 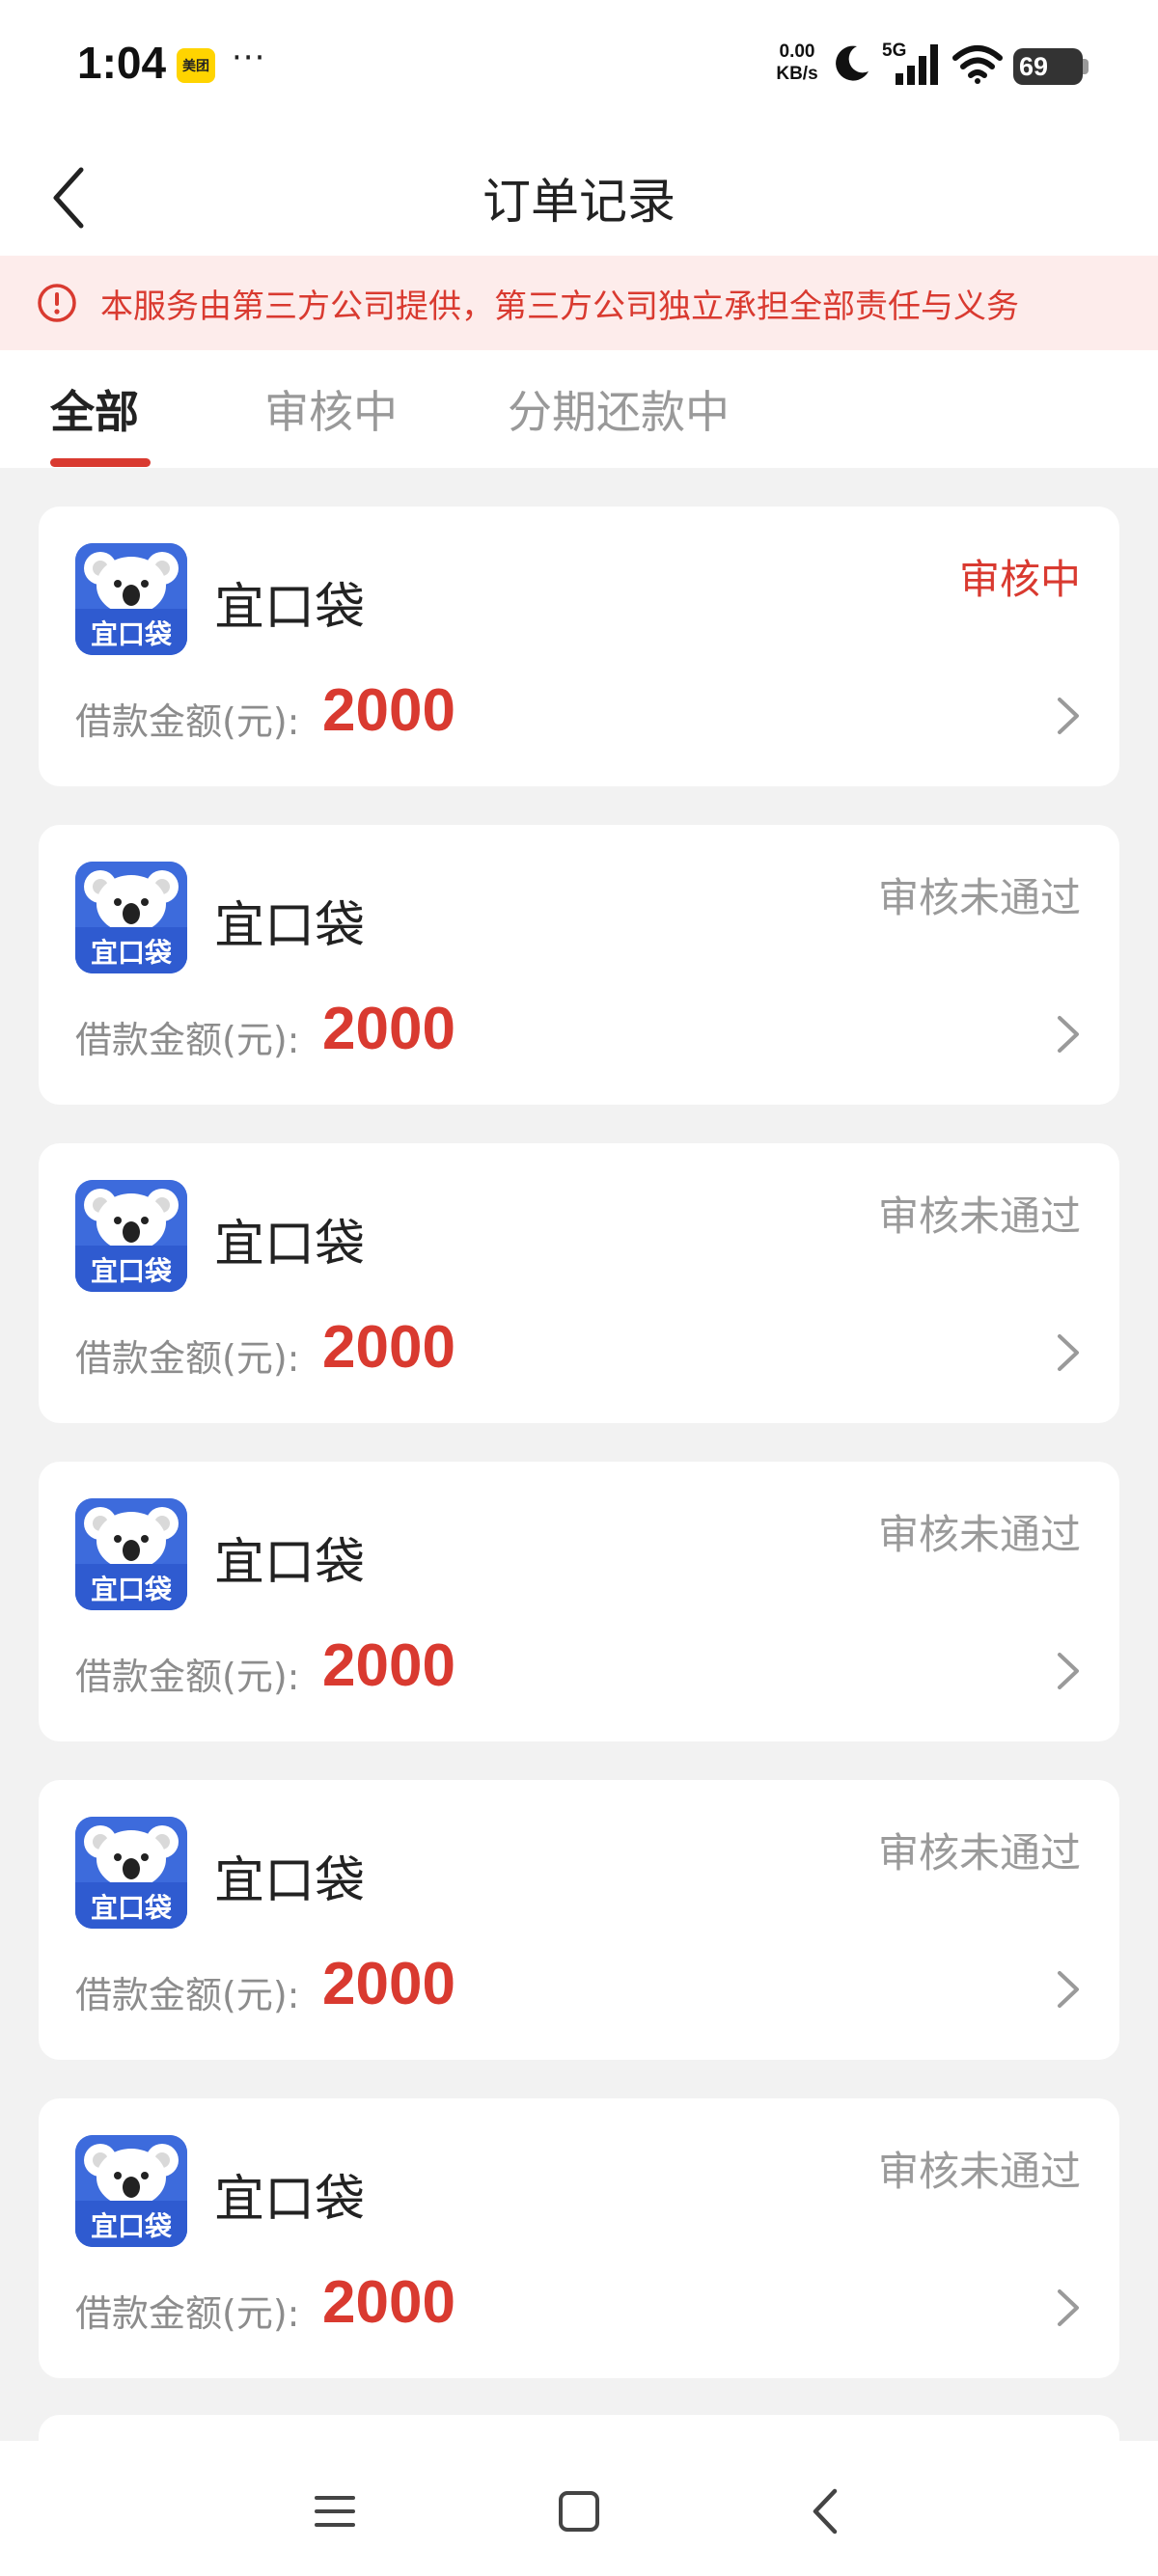 What do you see at coordinates (100, 463) in the screenshot?
I see `active-tab-indicator` at bounding box center [100, 463].